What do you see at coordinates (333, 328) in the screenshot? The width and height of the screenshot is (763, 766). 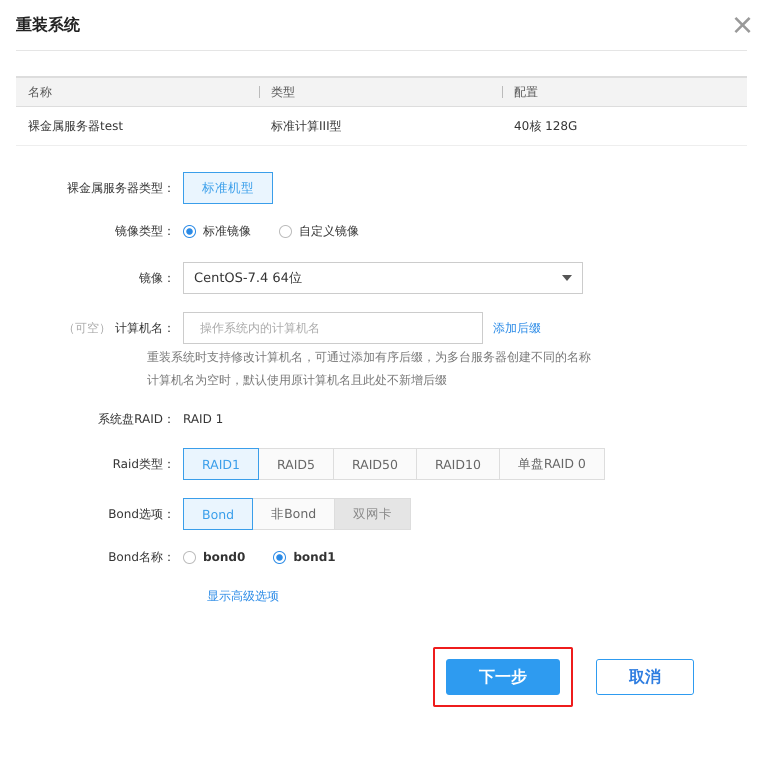 I see `computer-name-field: 操作系统内的计算机名` at bounding box center [333, 328].